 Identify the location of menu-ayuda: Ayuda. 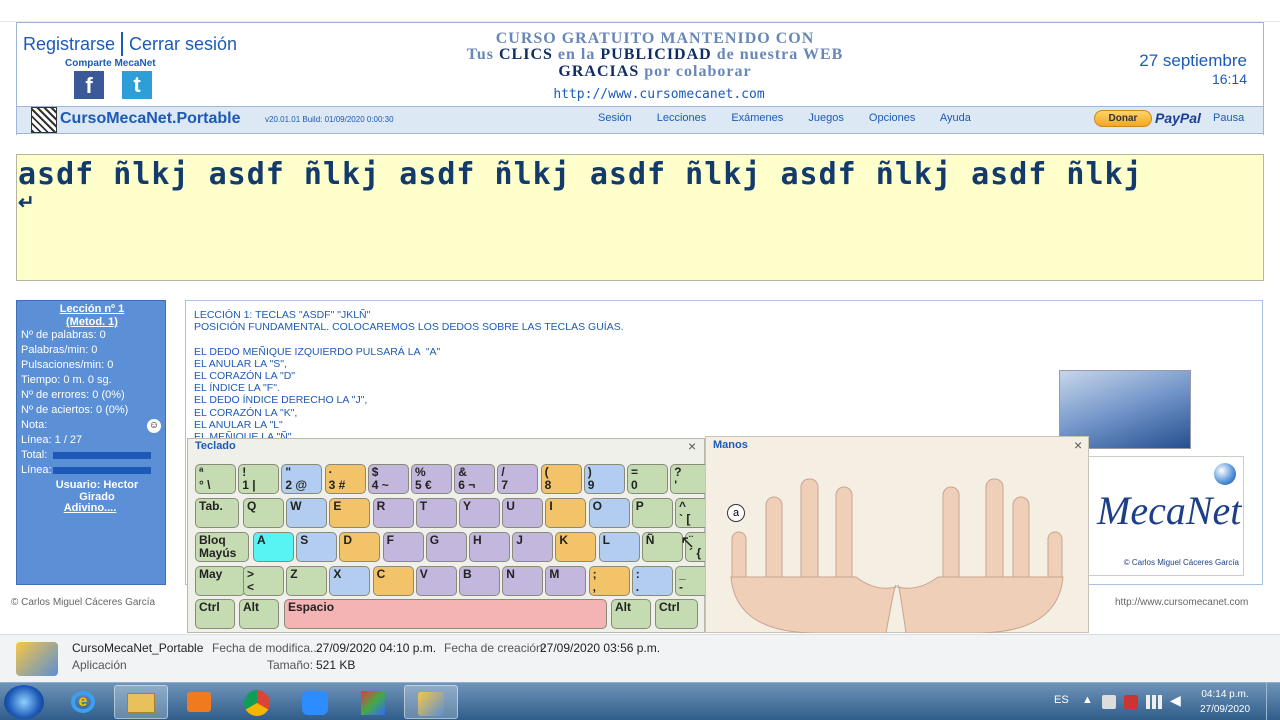
(955, 118).